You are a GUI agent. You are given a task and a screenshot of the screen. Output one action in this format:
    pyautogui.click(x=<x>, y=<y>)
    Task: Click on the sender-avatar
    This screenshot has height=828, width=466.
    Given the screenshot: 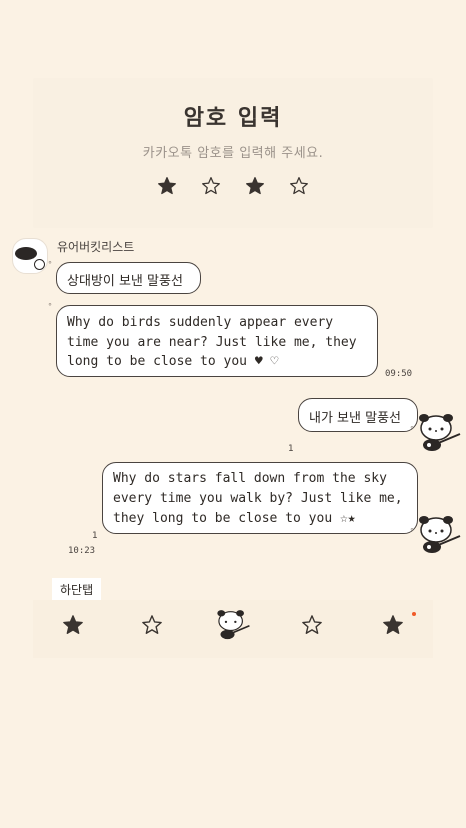 What is the action you would take?
    pyautogui.click(x=30, y=256)
    